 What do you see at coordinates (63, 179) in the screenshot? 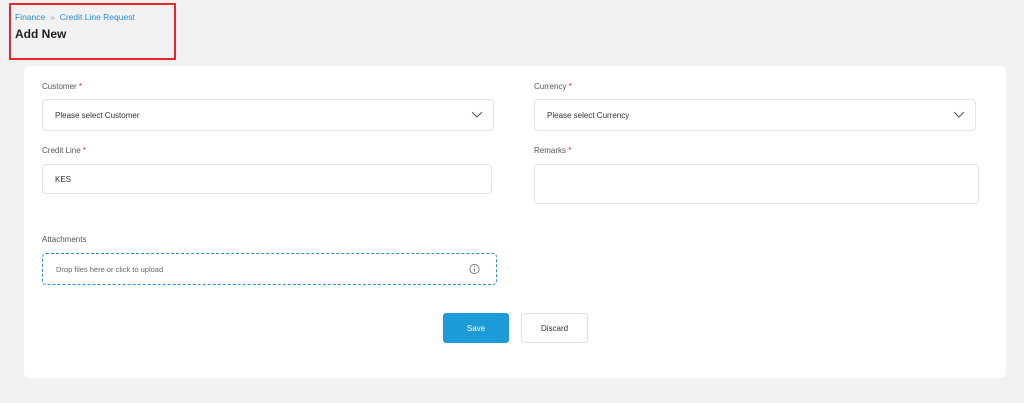
I see `credit-line-input-value: KES` at bounding box center [63, 179].